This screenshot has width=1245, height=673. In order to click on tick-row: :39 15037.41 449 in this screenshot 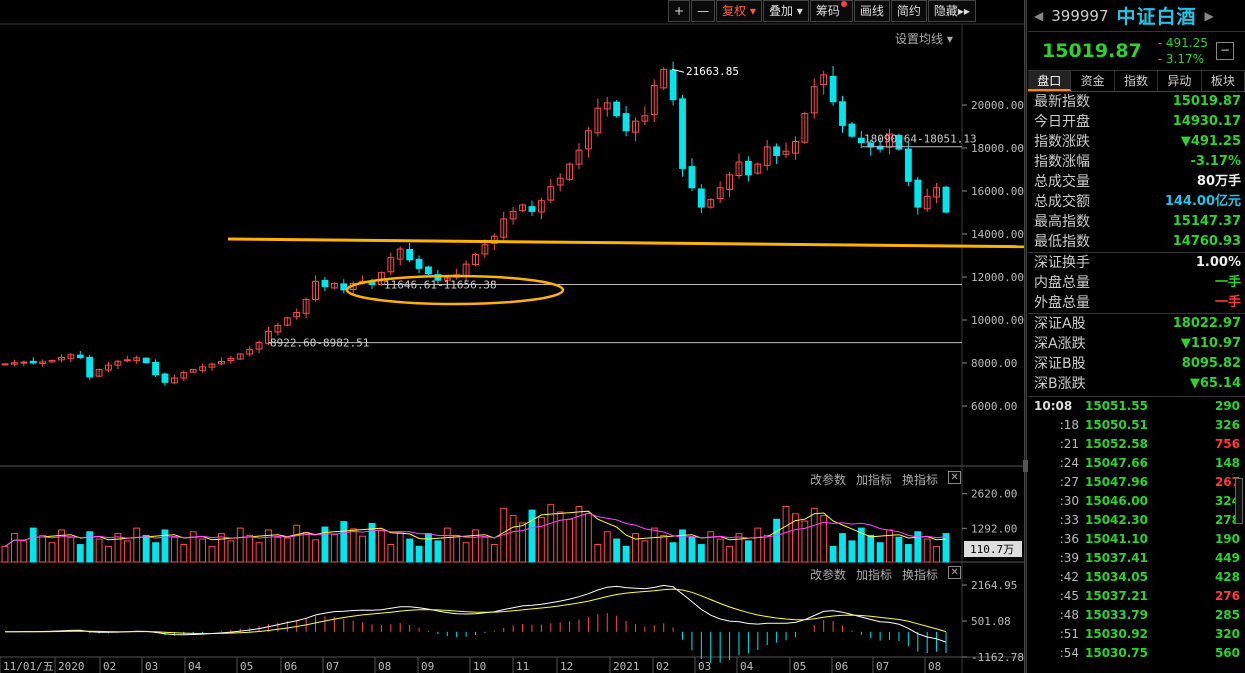, I will do `click(1136, 558)`.